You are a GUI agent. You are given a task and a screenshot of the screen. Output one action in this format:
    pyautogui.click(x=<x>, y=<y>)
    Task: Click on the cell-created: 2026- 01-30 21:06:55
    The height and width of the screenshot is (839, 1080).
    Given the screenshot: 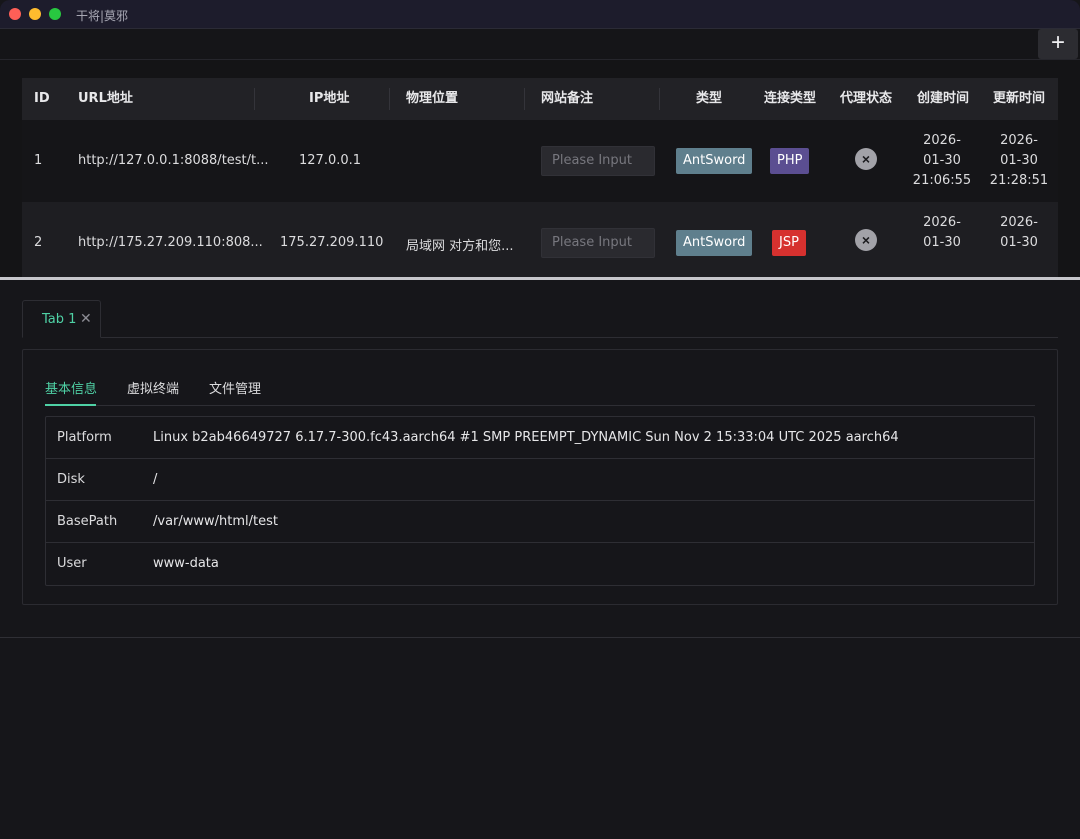 What is the action you would take?
    pyautogui.click(x=942, y=161)
    